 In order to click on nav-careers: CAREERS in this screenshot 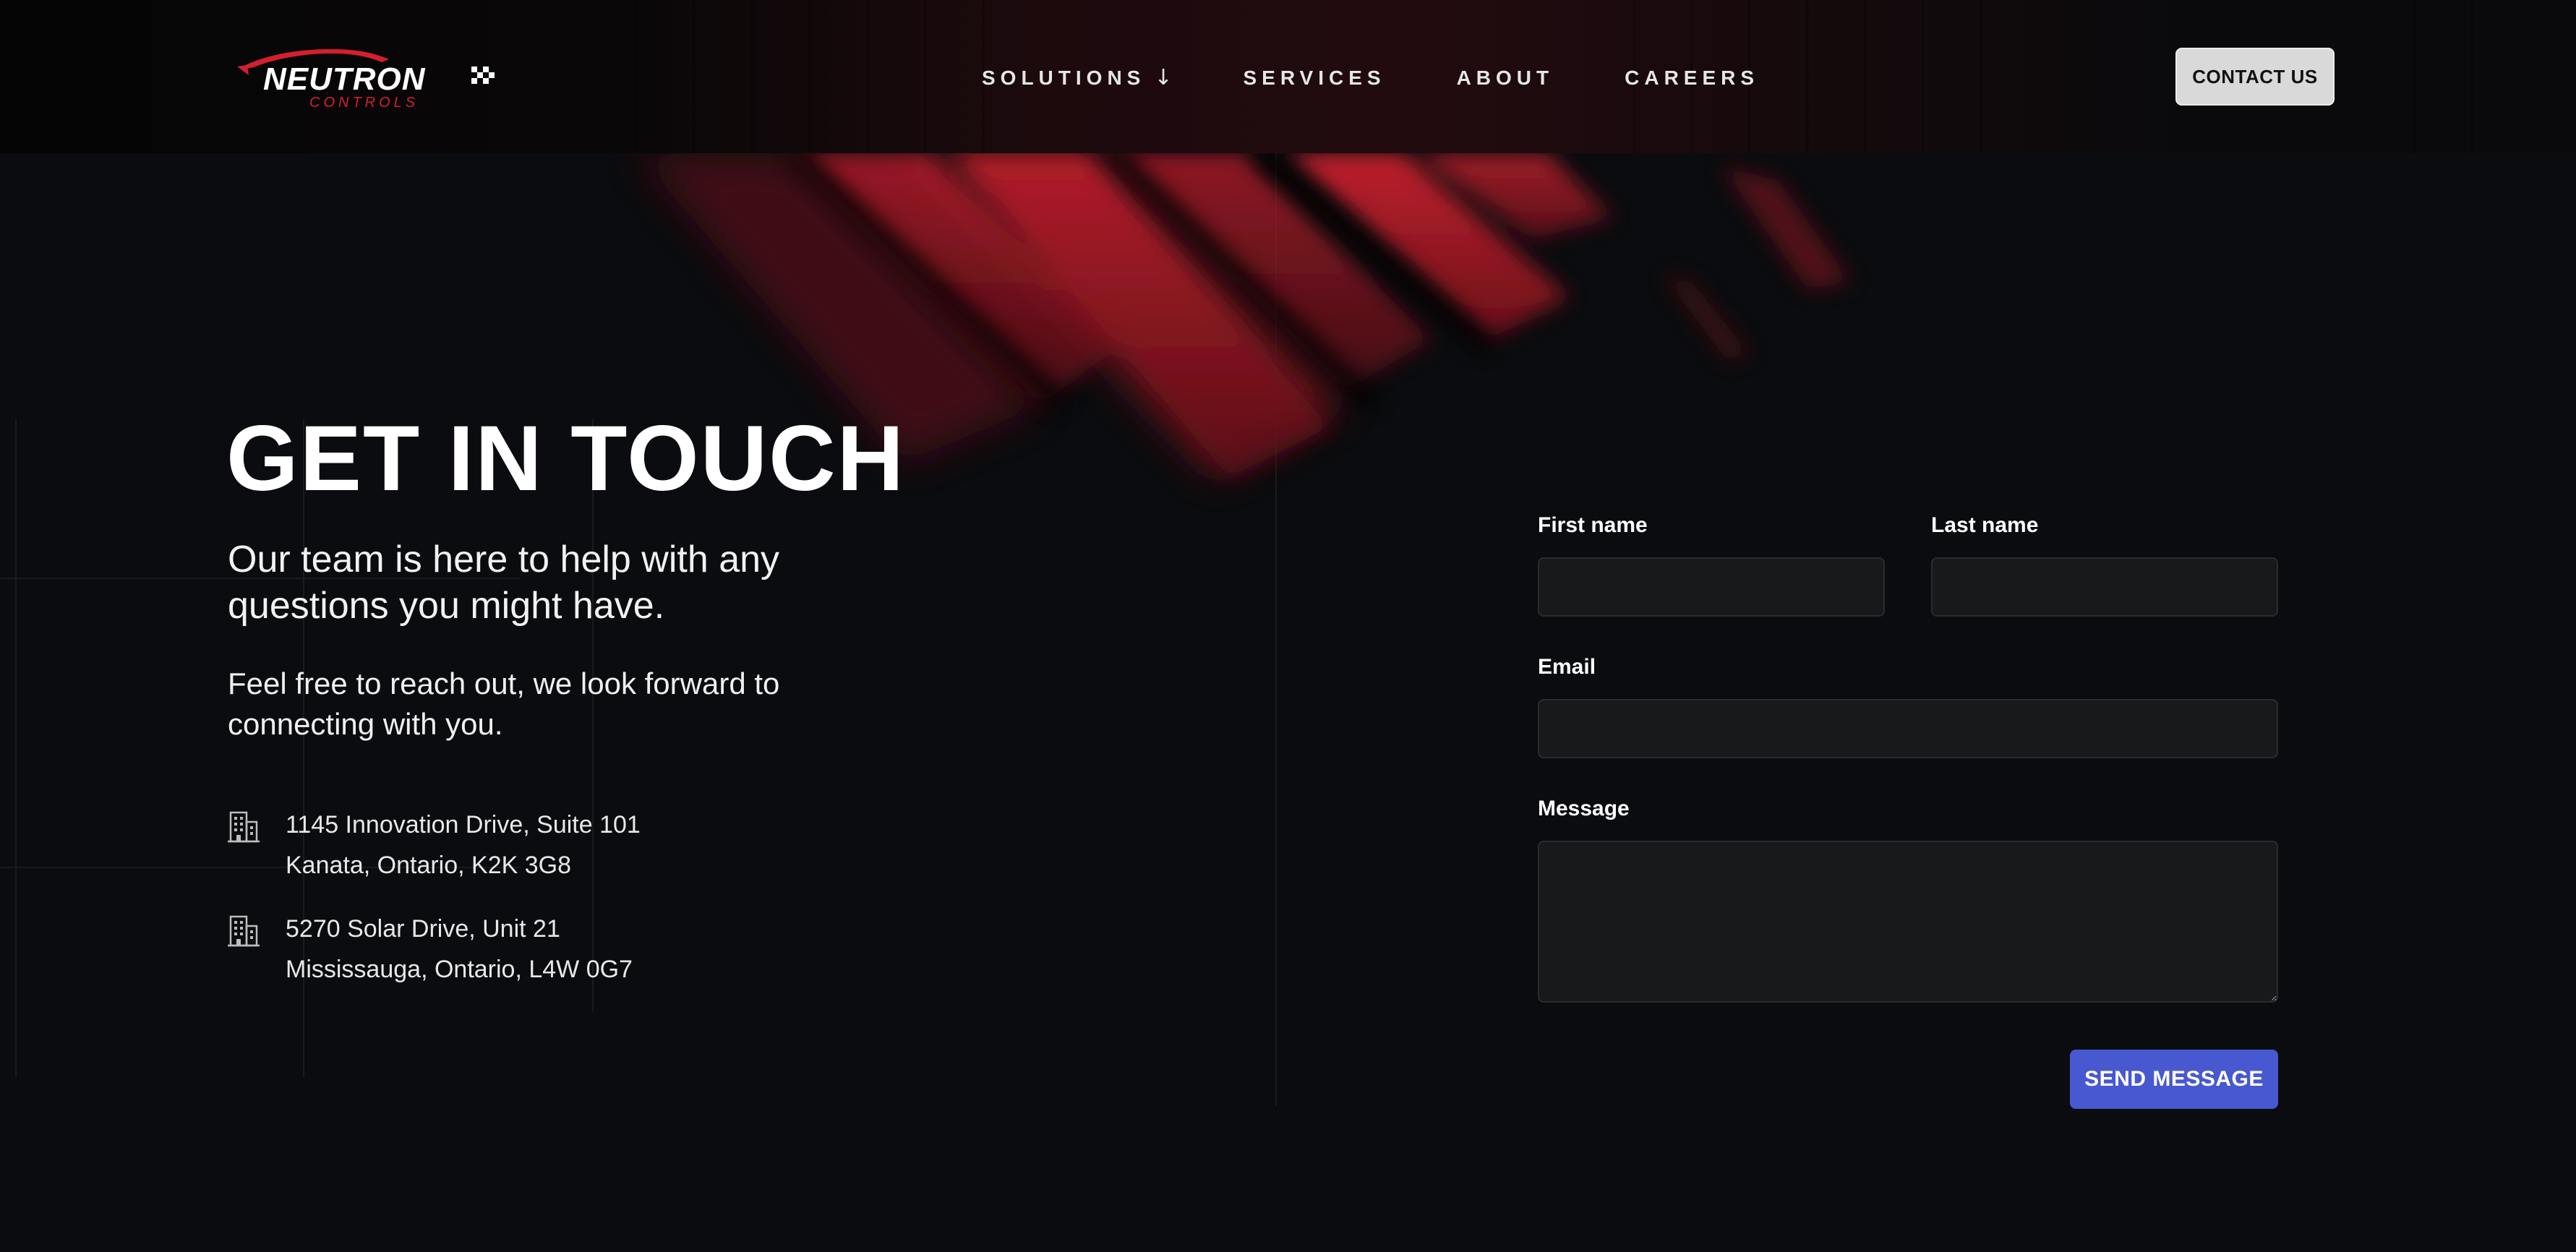, I will do `click(1692, 78)`.